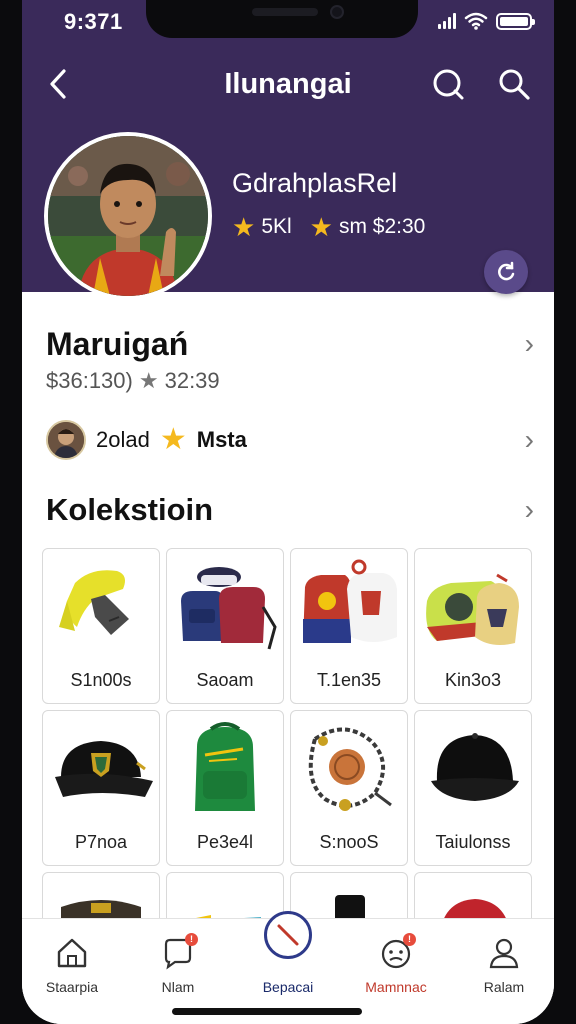  What do you see at coordinates (447, 21) in the screenshot?
I see `cellular-signal-icon` at bounding box center [447, 21].